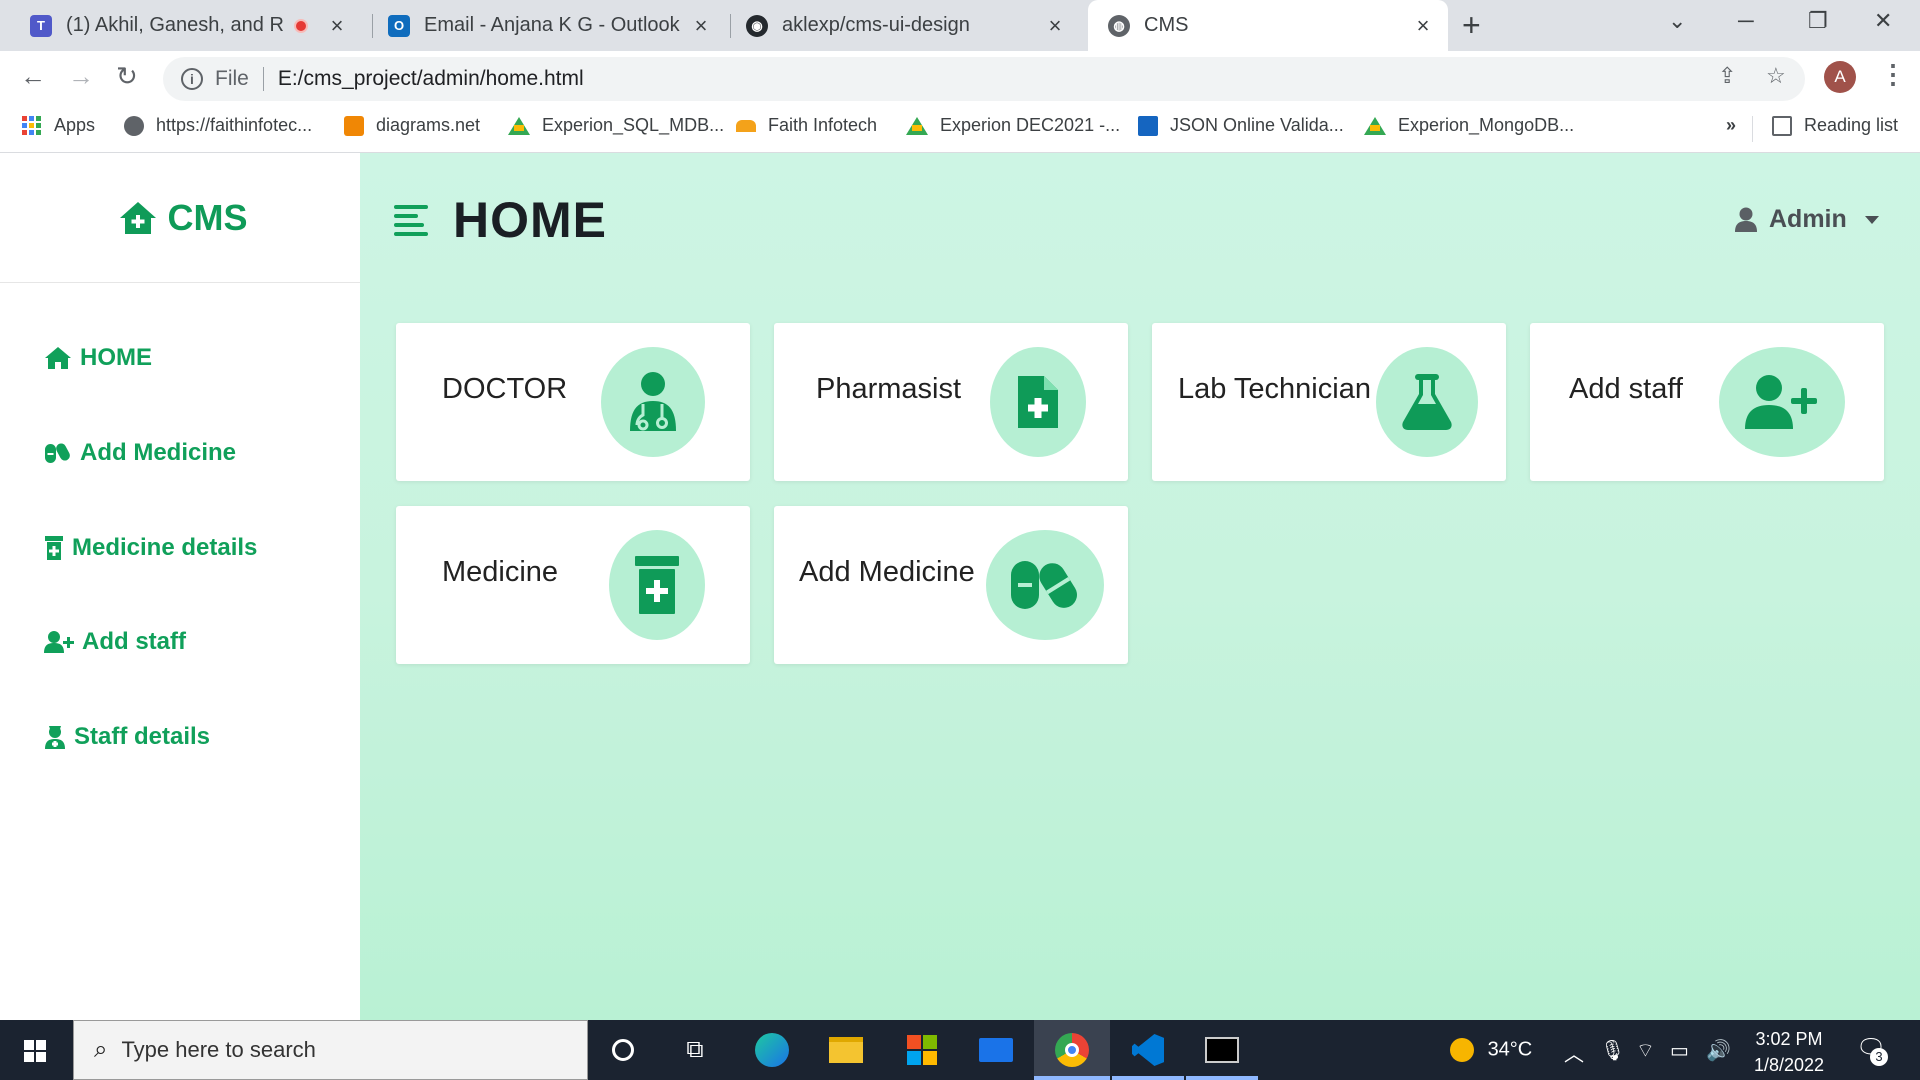 The image size is (1920, 1080). Describe the element at coordinates (1893, 74) in the screenshot. I see `browser-menu-icon: ⋮` at that location.